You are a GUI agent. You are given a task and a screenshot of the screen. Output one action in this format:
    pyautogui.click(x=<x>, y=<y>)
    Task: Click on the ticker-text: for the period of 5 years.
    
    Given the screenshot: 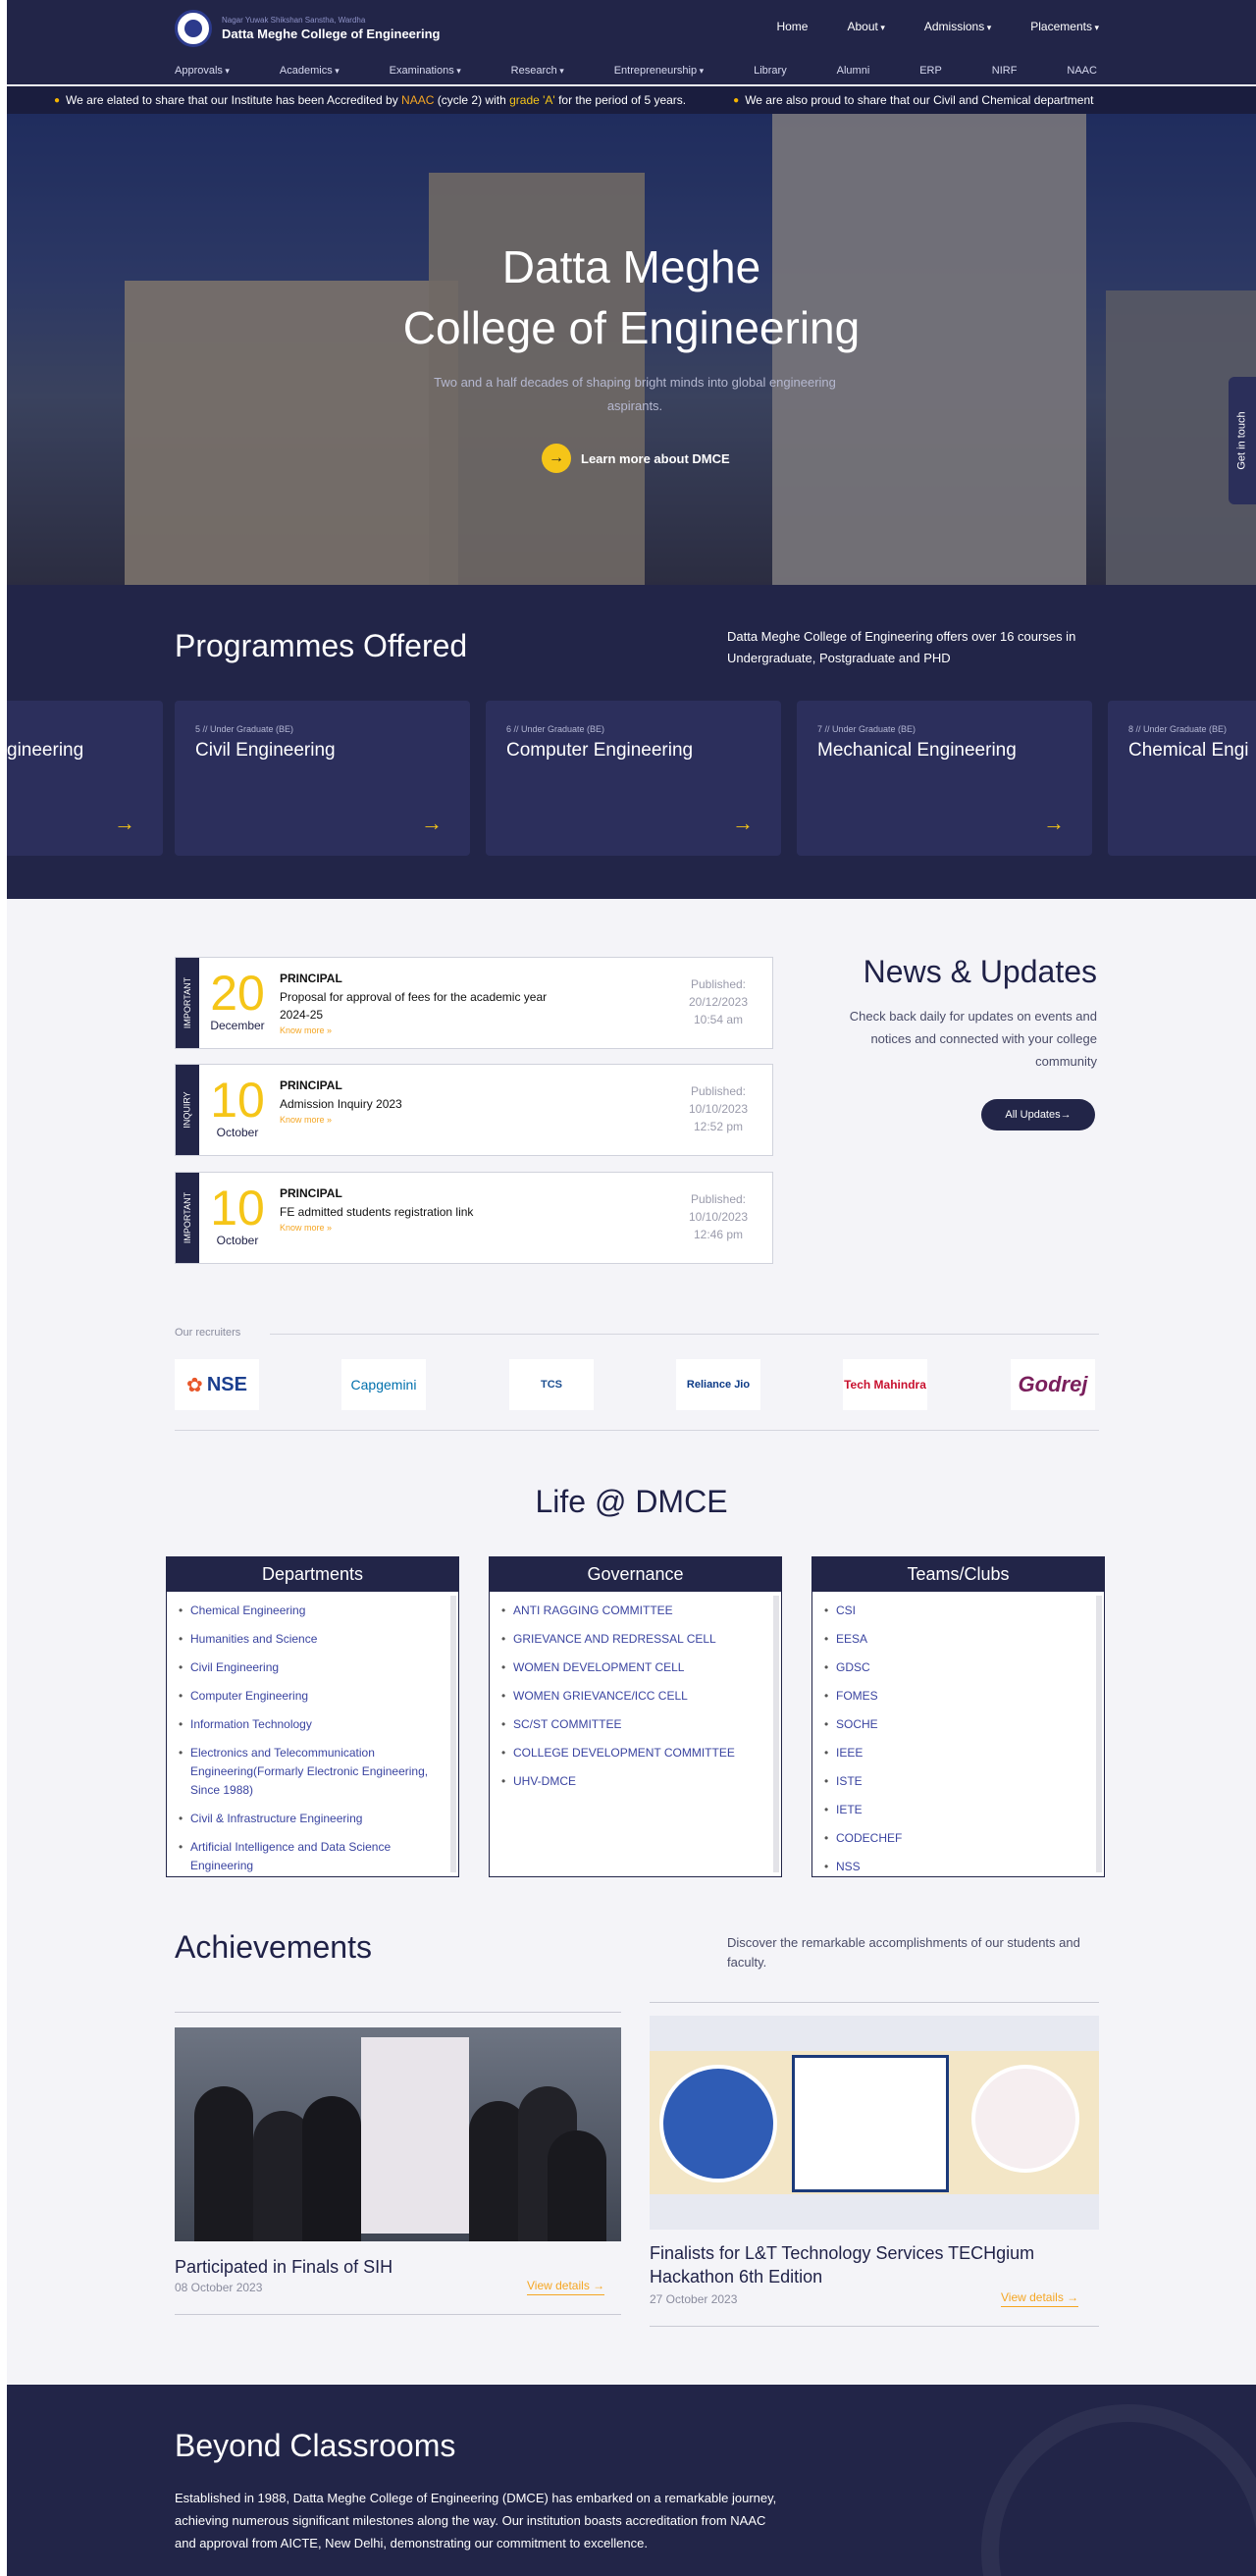 What is the action you would take?
    pyautogui.click(x=622, y=100)
    